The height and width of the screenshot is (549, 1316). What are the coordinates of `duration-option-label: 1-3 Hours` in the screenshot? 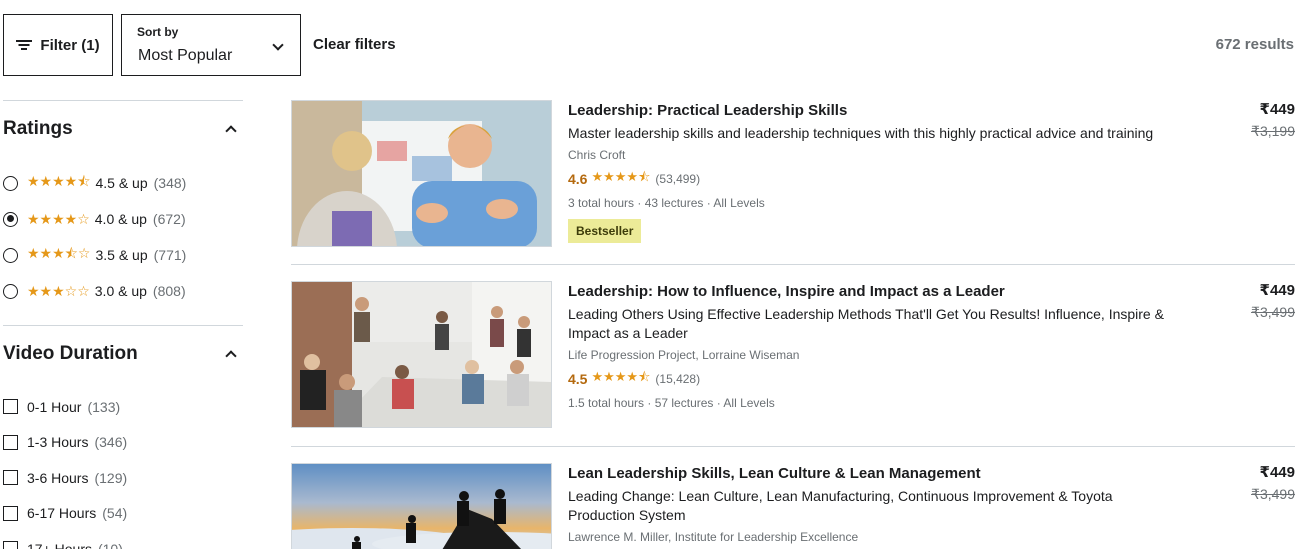 It's located at (58, 442).